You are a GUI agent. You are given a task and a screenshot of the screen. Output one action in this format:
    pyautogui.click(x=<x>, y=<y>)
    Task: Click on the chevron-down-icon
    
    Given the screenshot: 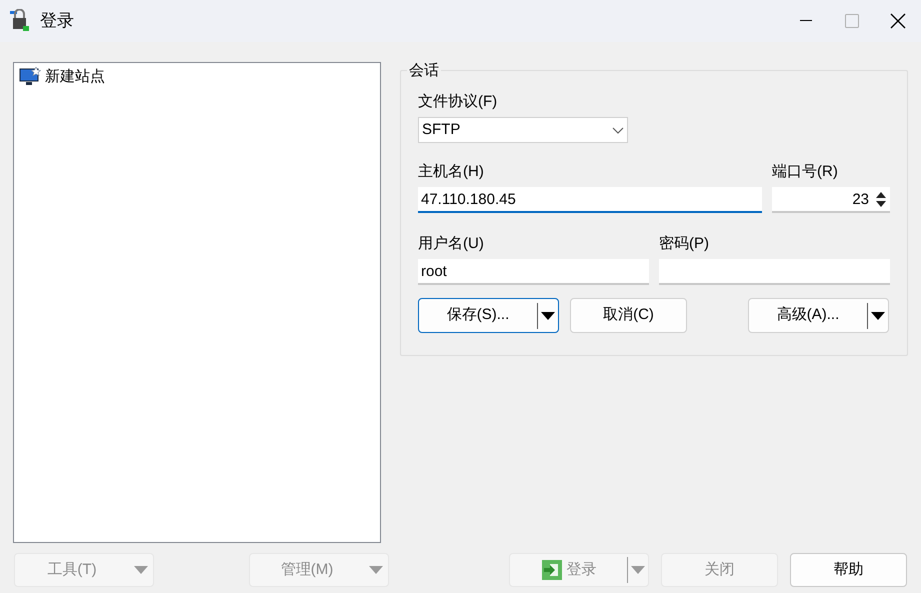 What is the action you would take?
    pyautogui.click(x=618, y=130)
    